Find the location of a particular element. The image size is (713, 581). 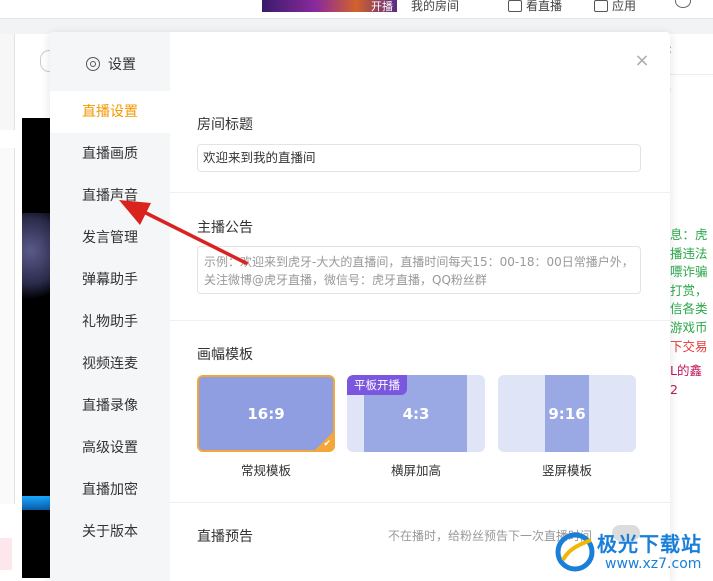

sidebar-item-gift-assistant: 礼物助手 is located at coordinates (110, 322).